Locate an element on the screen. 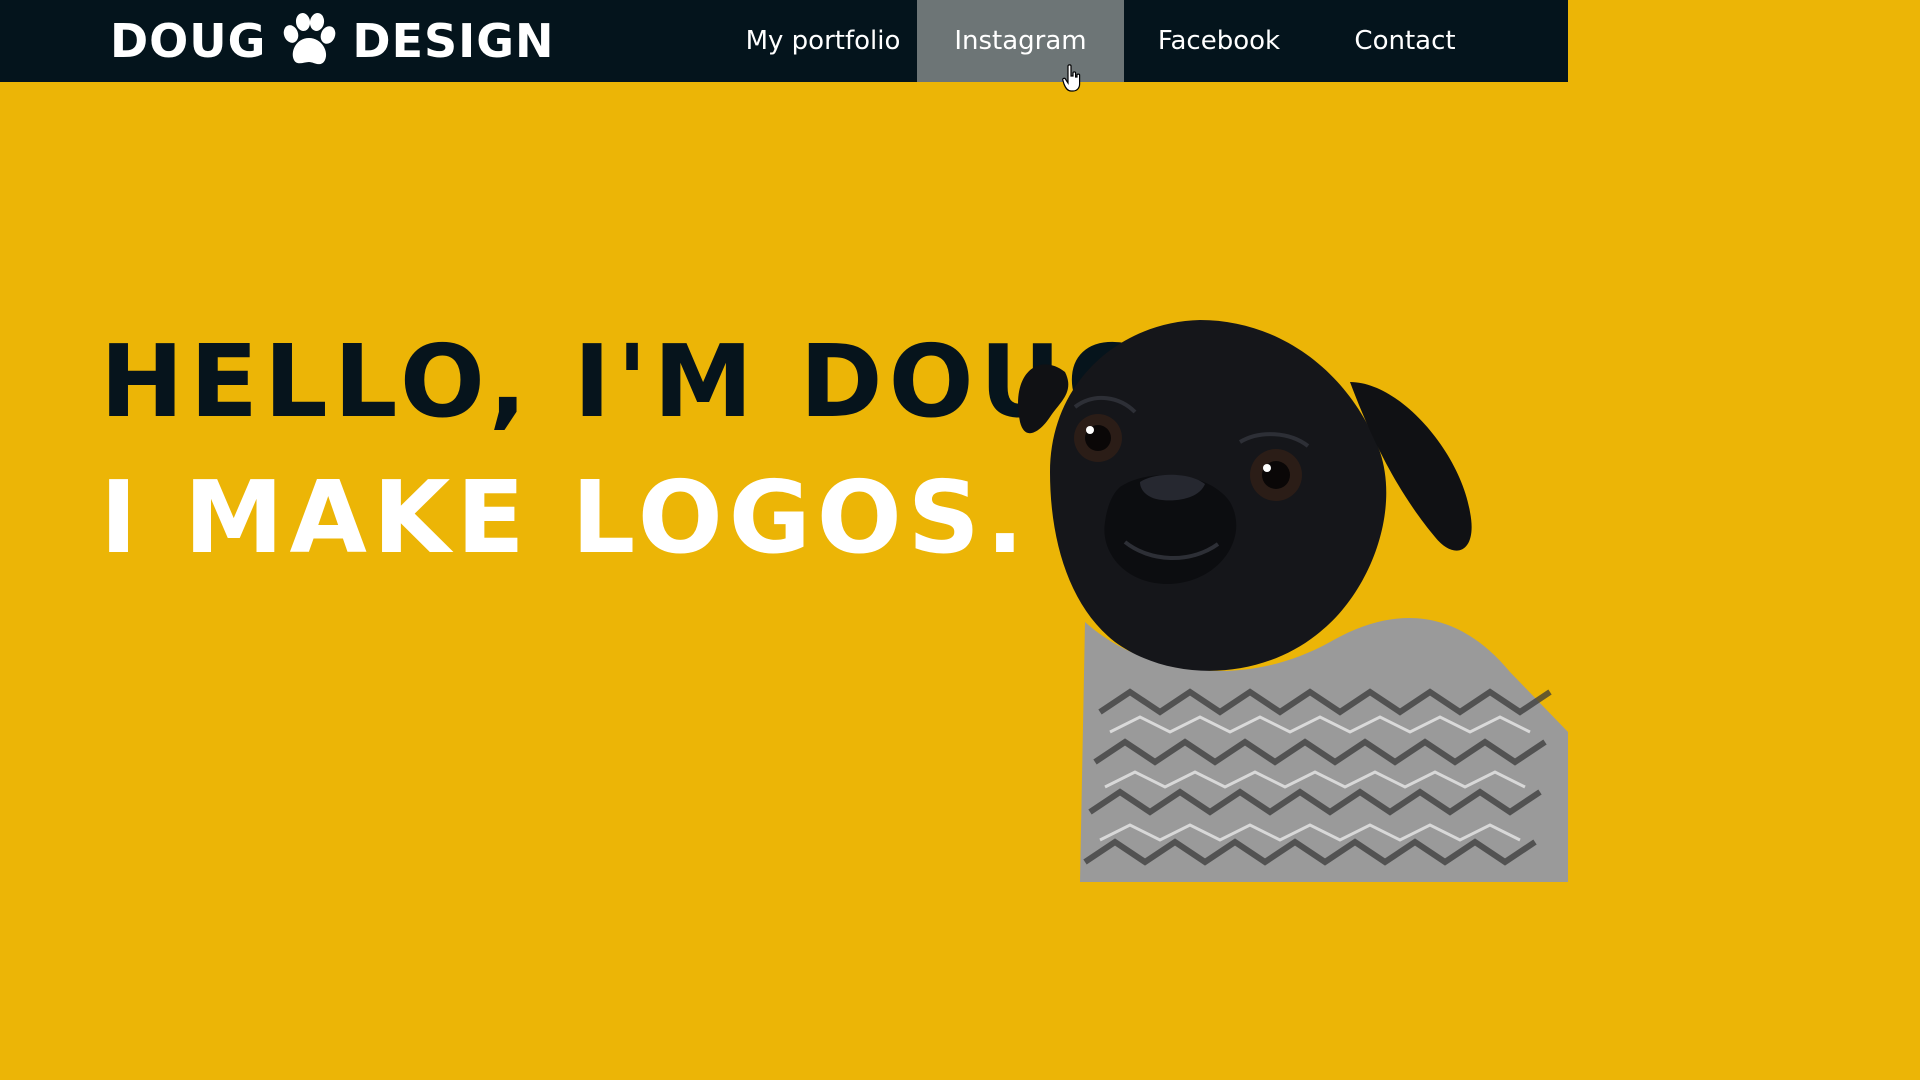 This screenshot has height=1080, width=1920. brand-name-left: DOUG is located at coordinates (188, 41).